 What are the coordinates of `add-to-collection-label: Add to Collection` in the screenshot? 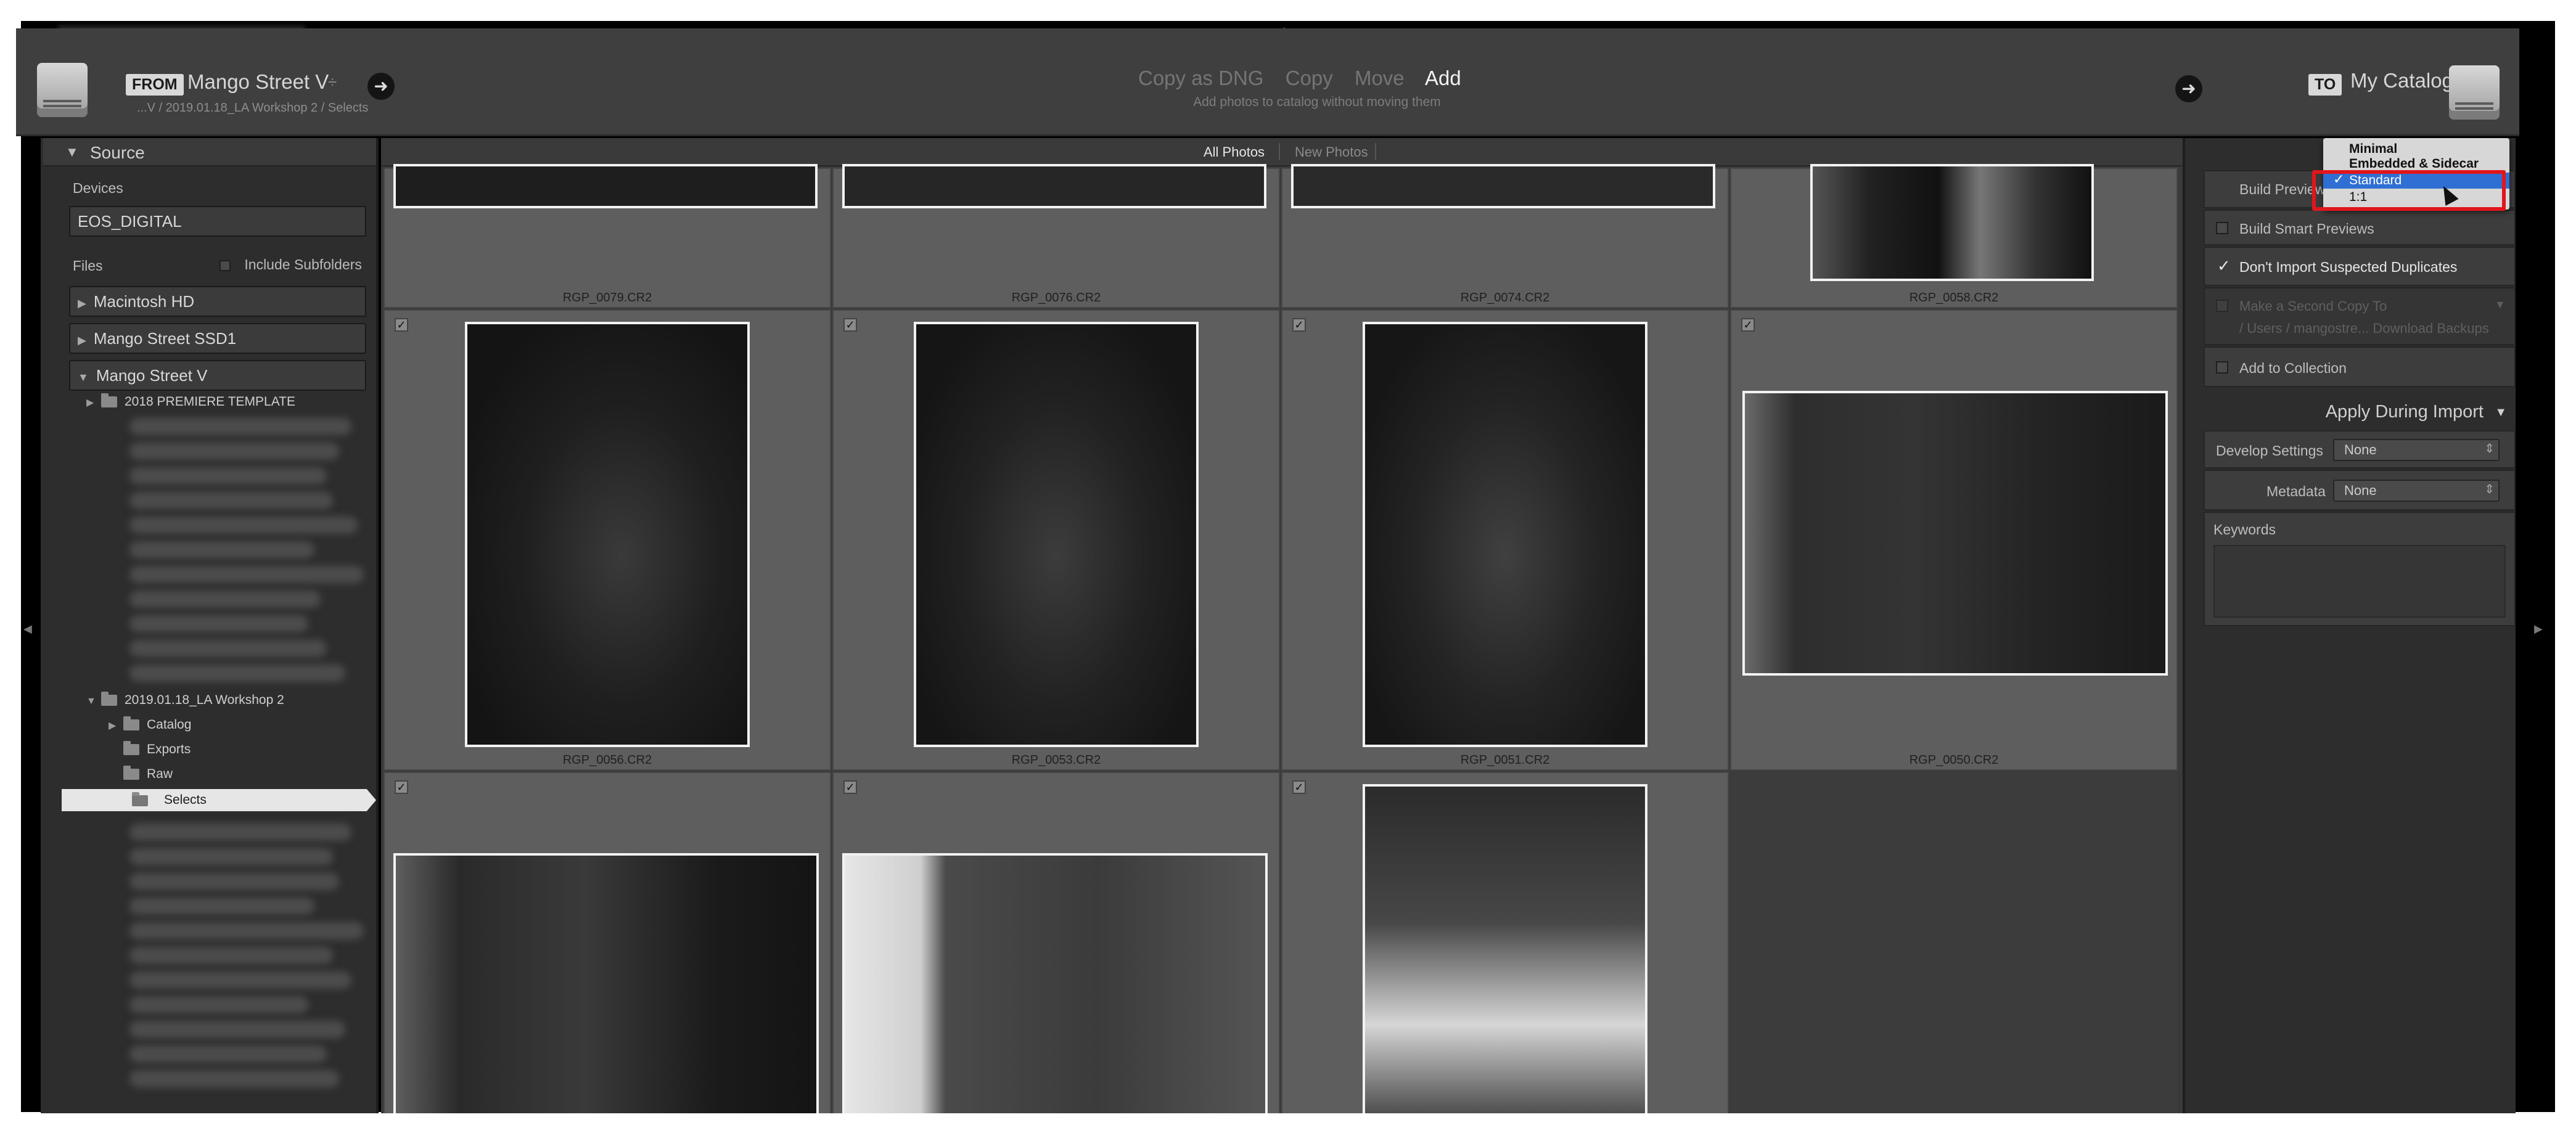 It's located at (2293, 368).